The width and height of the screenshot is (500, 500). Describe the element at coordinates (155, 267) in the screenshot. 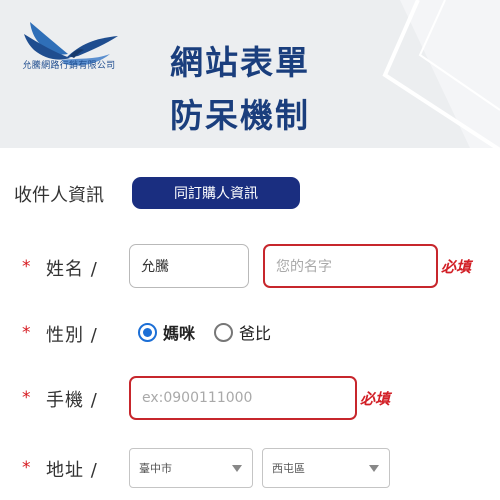

I see `last-name-value: 允騰` at that location.